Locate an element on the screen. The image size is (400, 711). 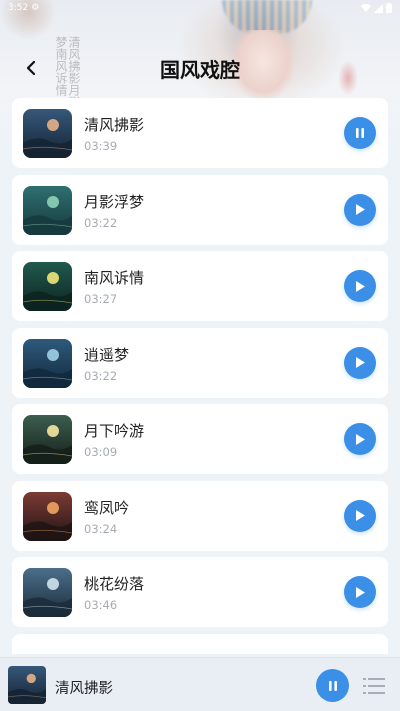
track-duration: 03:24 is located at coordinates (101, 528).